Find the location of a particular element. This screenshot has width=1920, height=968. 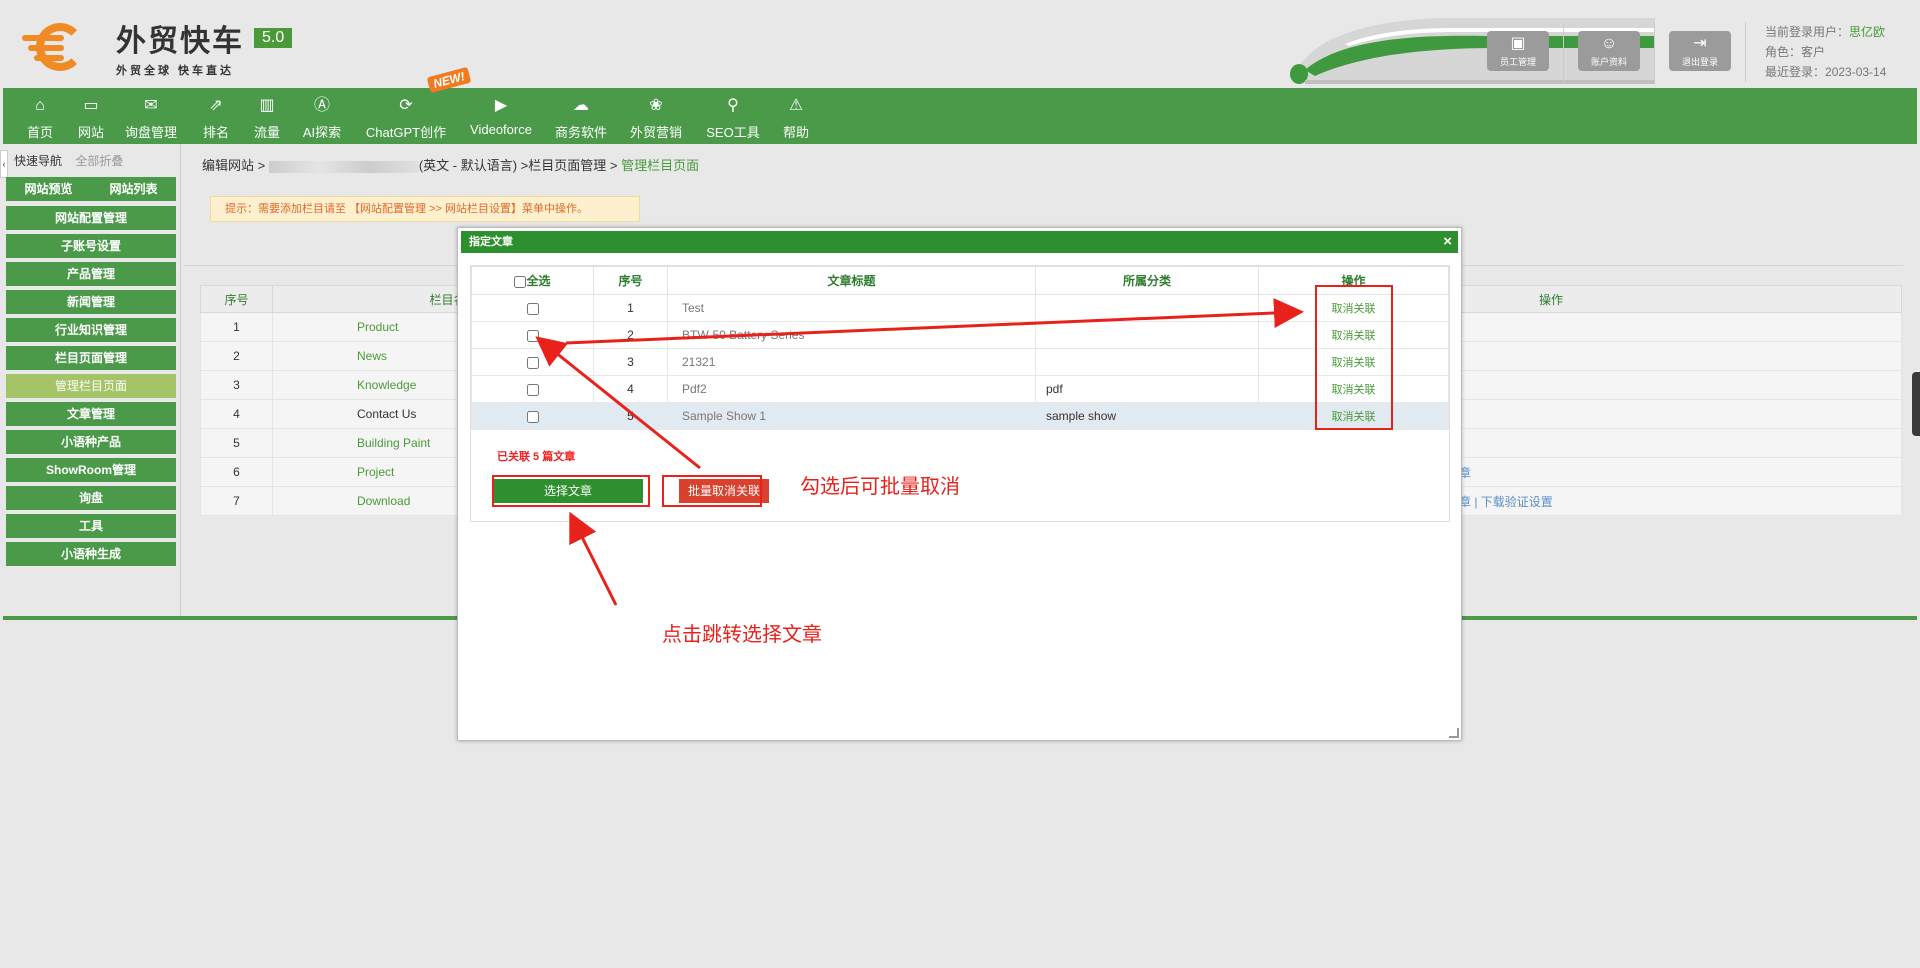

table-row: 3 21321 取消关联 is located at coordinates (960, 362).